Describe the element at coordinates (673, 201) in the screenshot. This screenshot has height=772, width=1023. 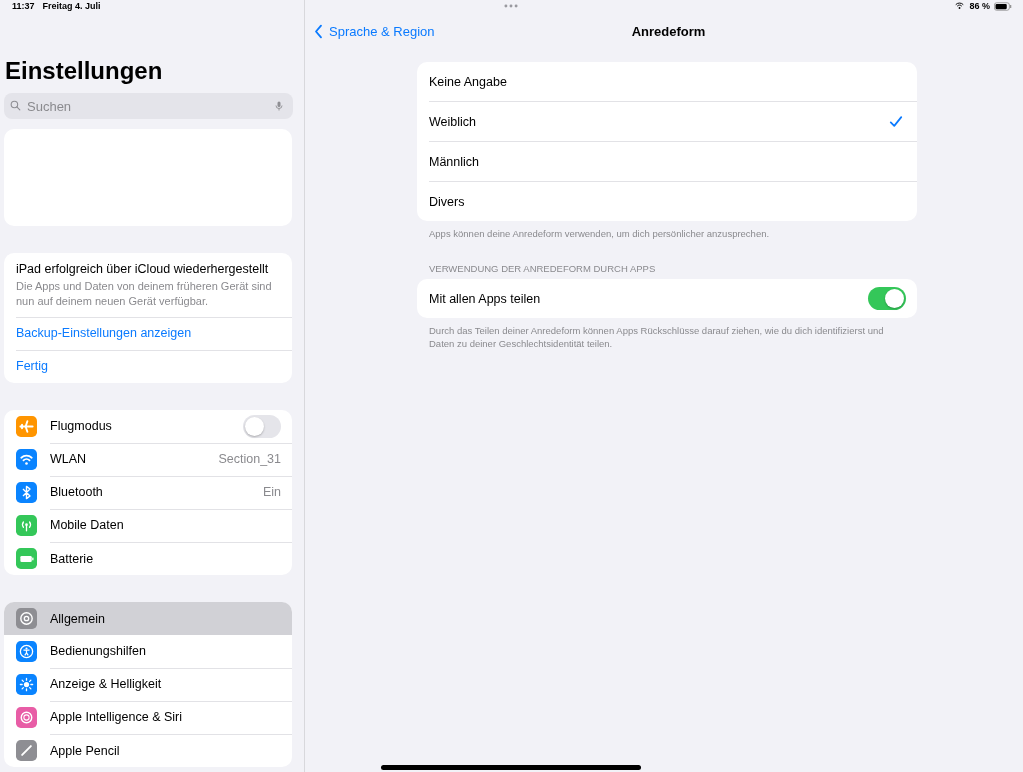
I see `option-row: Divers` at that location.